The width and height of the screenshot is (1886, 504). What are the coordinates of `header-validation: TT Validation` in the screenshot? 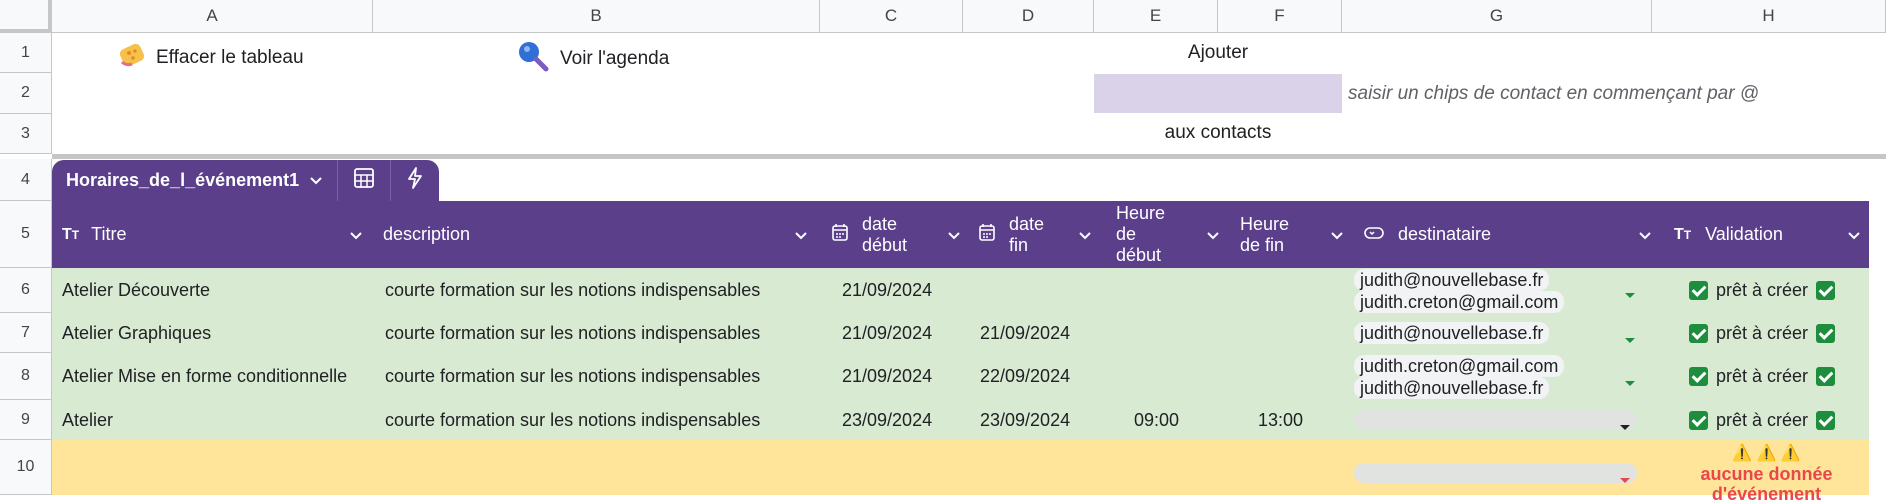 It's located at (1766, 234).